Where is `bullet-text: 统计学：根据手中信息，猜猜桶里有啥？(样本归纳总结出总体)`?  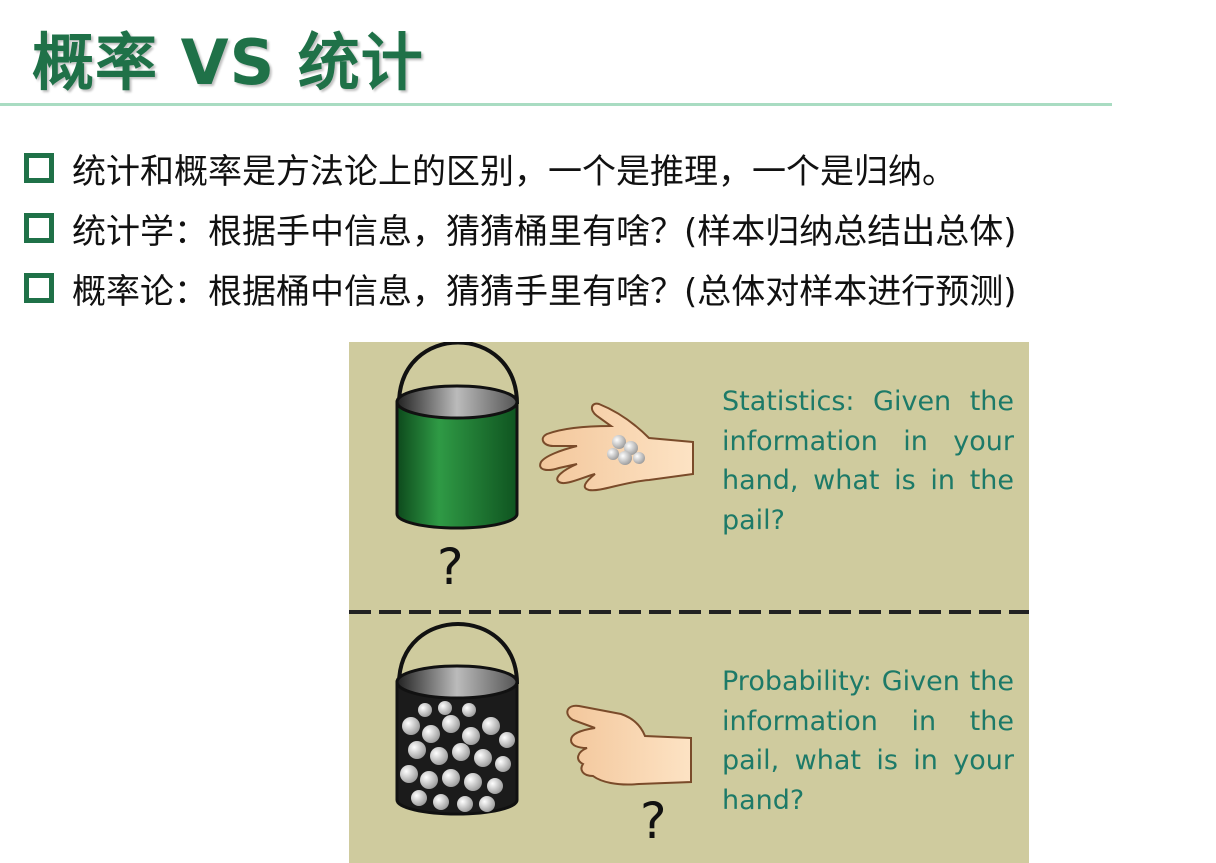 bullet-text: 统计学：根据手中信息，猜猜桶里有啥？(样本归纳总结出总体) is located at coordinates (544, 231).